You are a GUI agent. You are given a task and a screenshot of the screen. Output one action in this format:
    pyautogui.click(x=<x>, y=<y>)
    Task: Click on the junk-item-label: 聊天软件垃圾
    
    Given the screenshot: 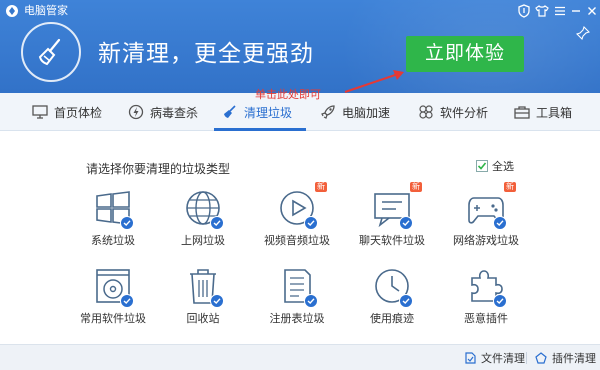 What is the action you would take?
    pyautogui.click(x=392, y=241)
    